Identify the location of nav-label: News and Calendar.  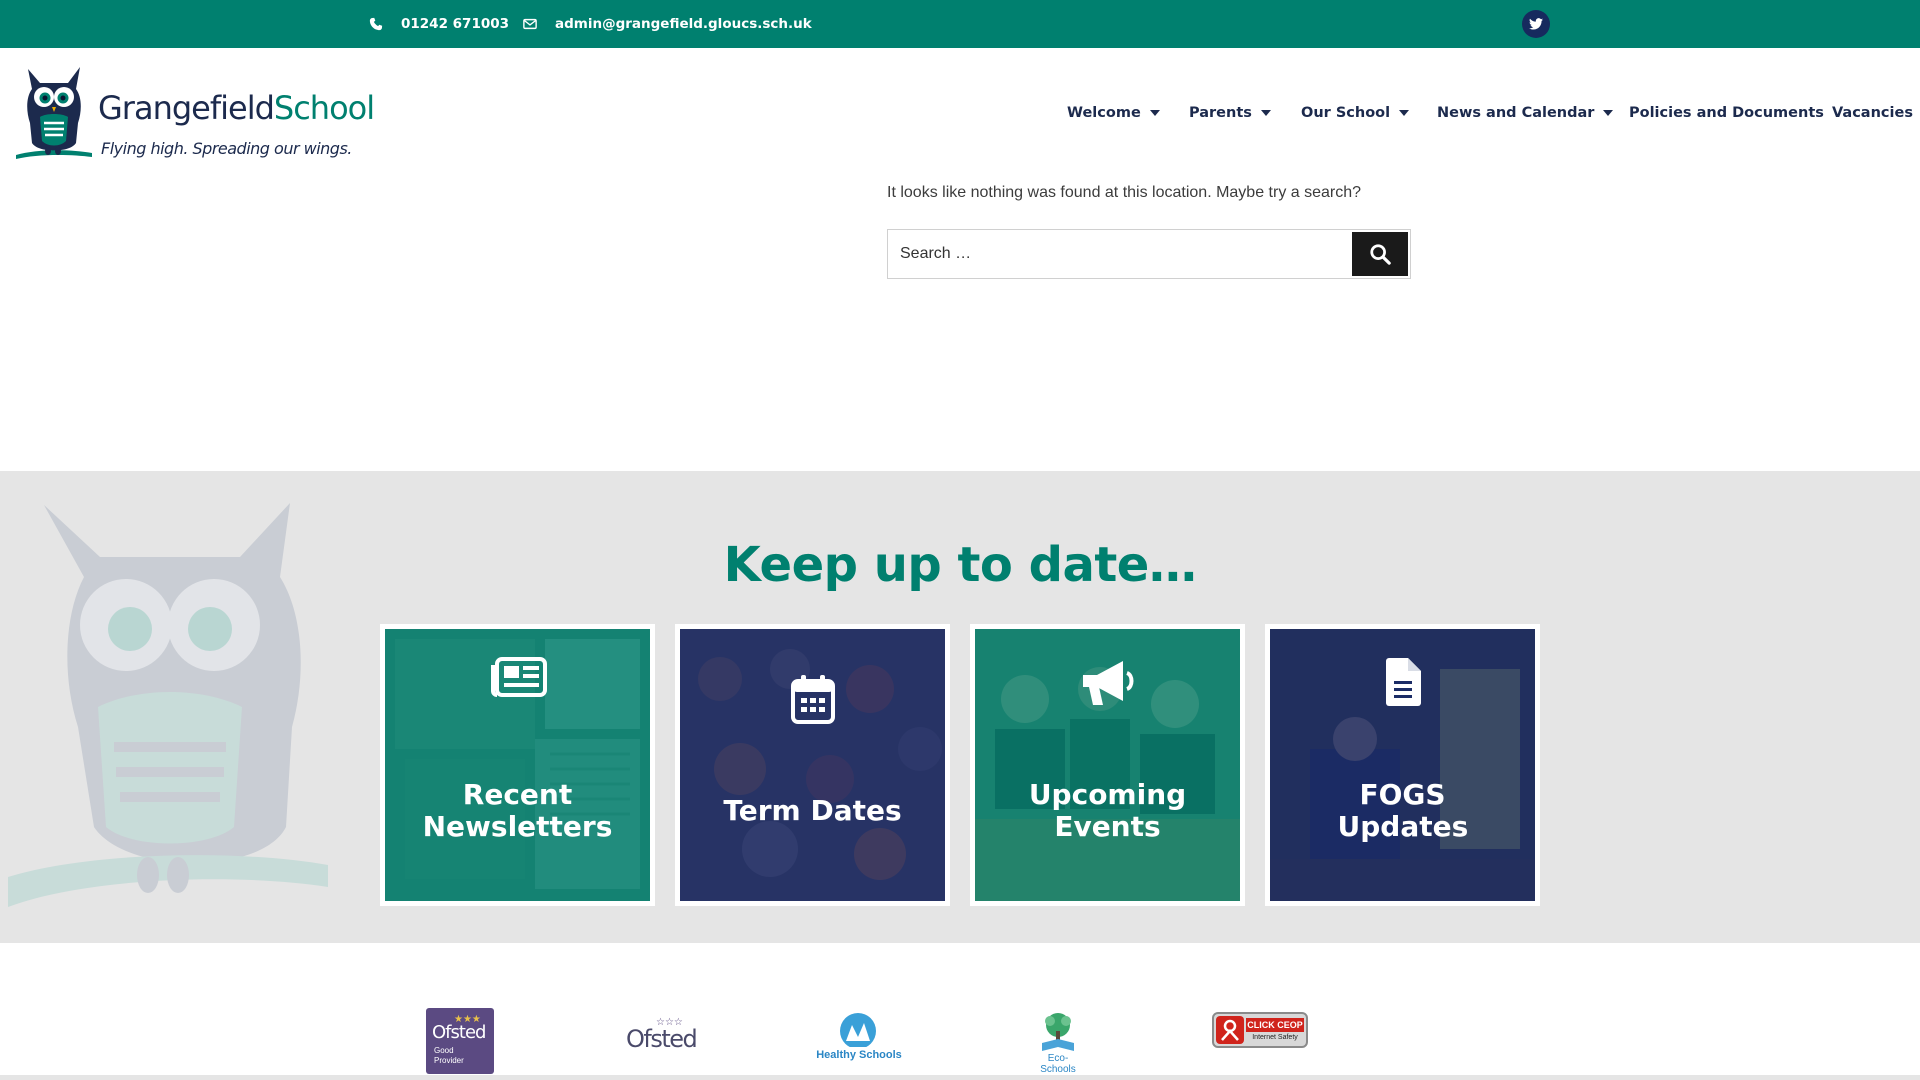
(1516, 113).